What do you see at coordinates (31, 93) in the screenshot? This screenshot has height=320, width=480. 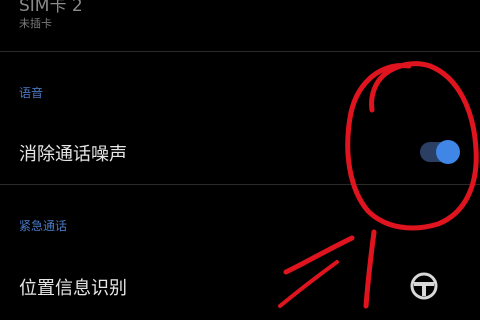 I see `section-header-voice: 语音` at bounding box center [31, 93].